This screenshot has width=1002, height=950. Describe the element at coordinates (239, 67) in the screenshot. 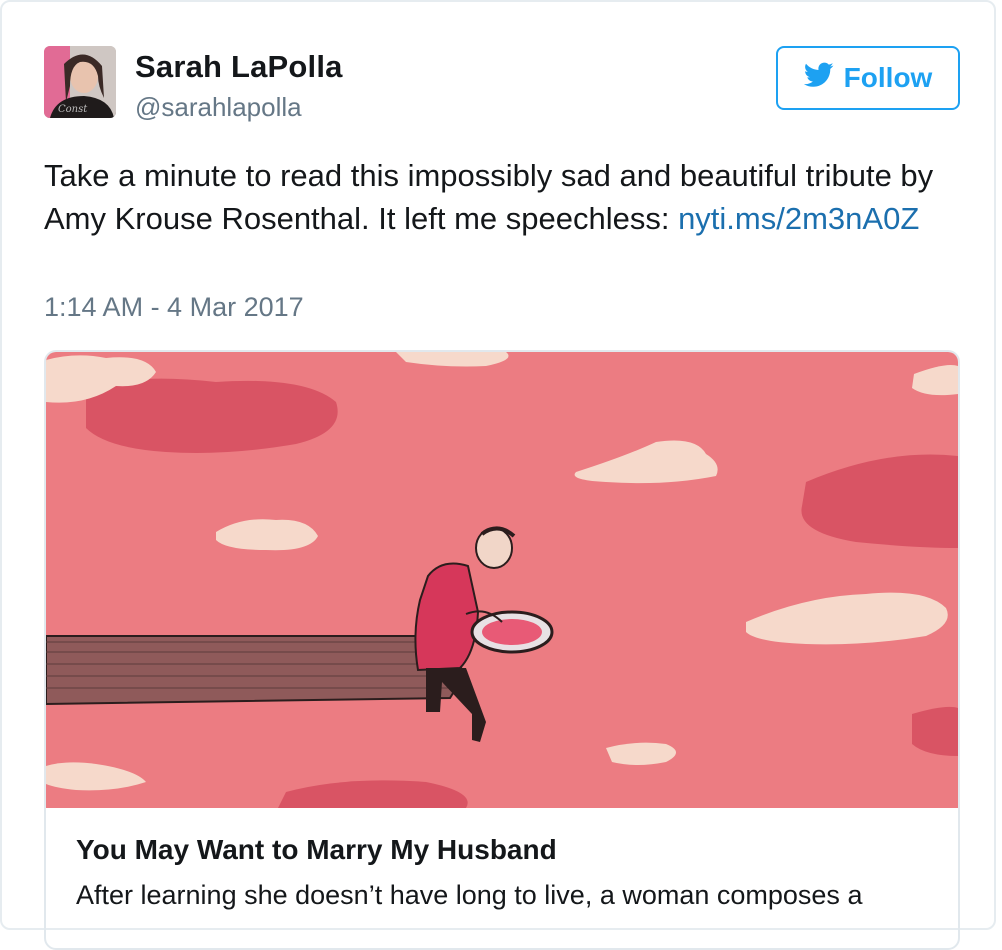

I see `display-name: Sarah LaPolla` at that location.